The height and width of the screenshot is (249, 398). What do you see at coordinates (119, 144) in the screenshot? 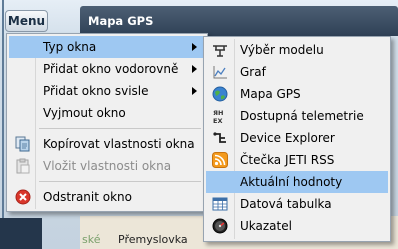
I see `menu-item-label: Kopírovat vlastnosti okna` at bounding box center [119, 144].